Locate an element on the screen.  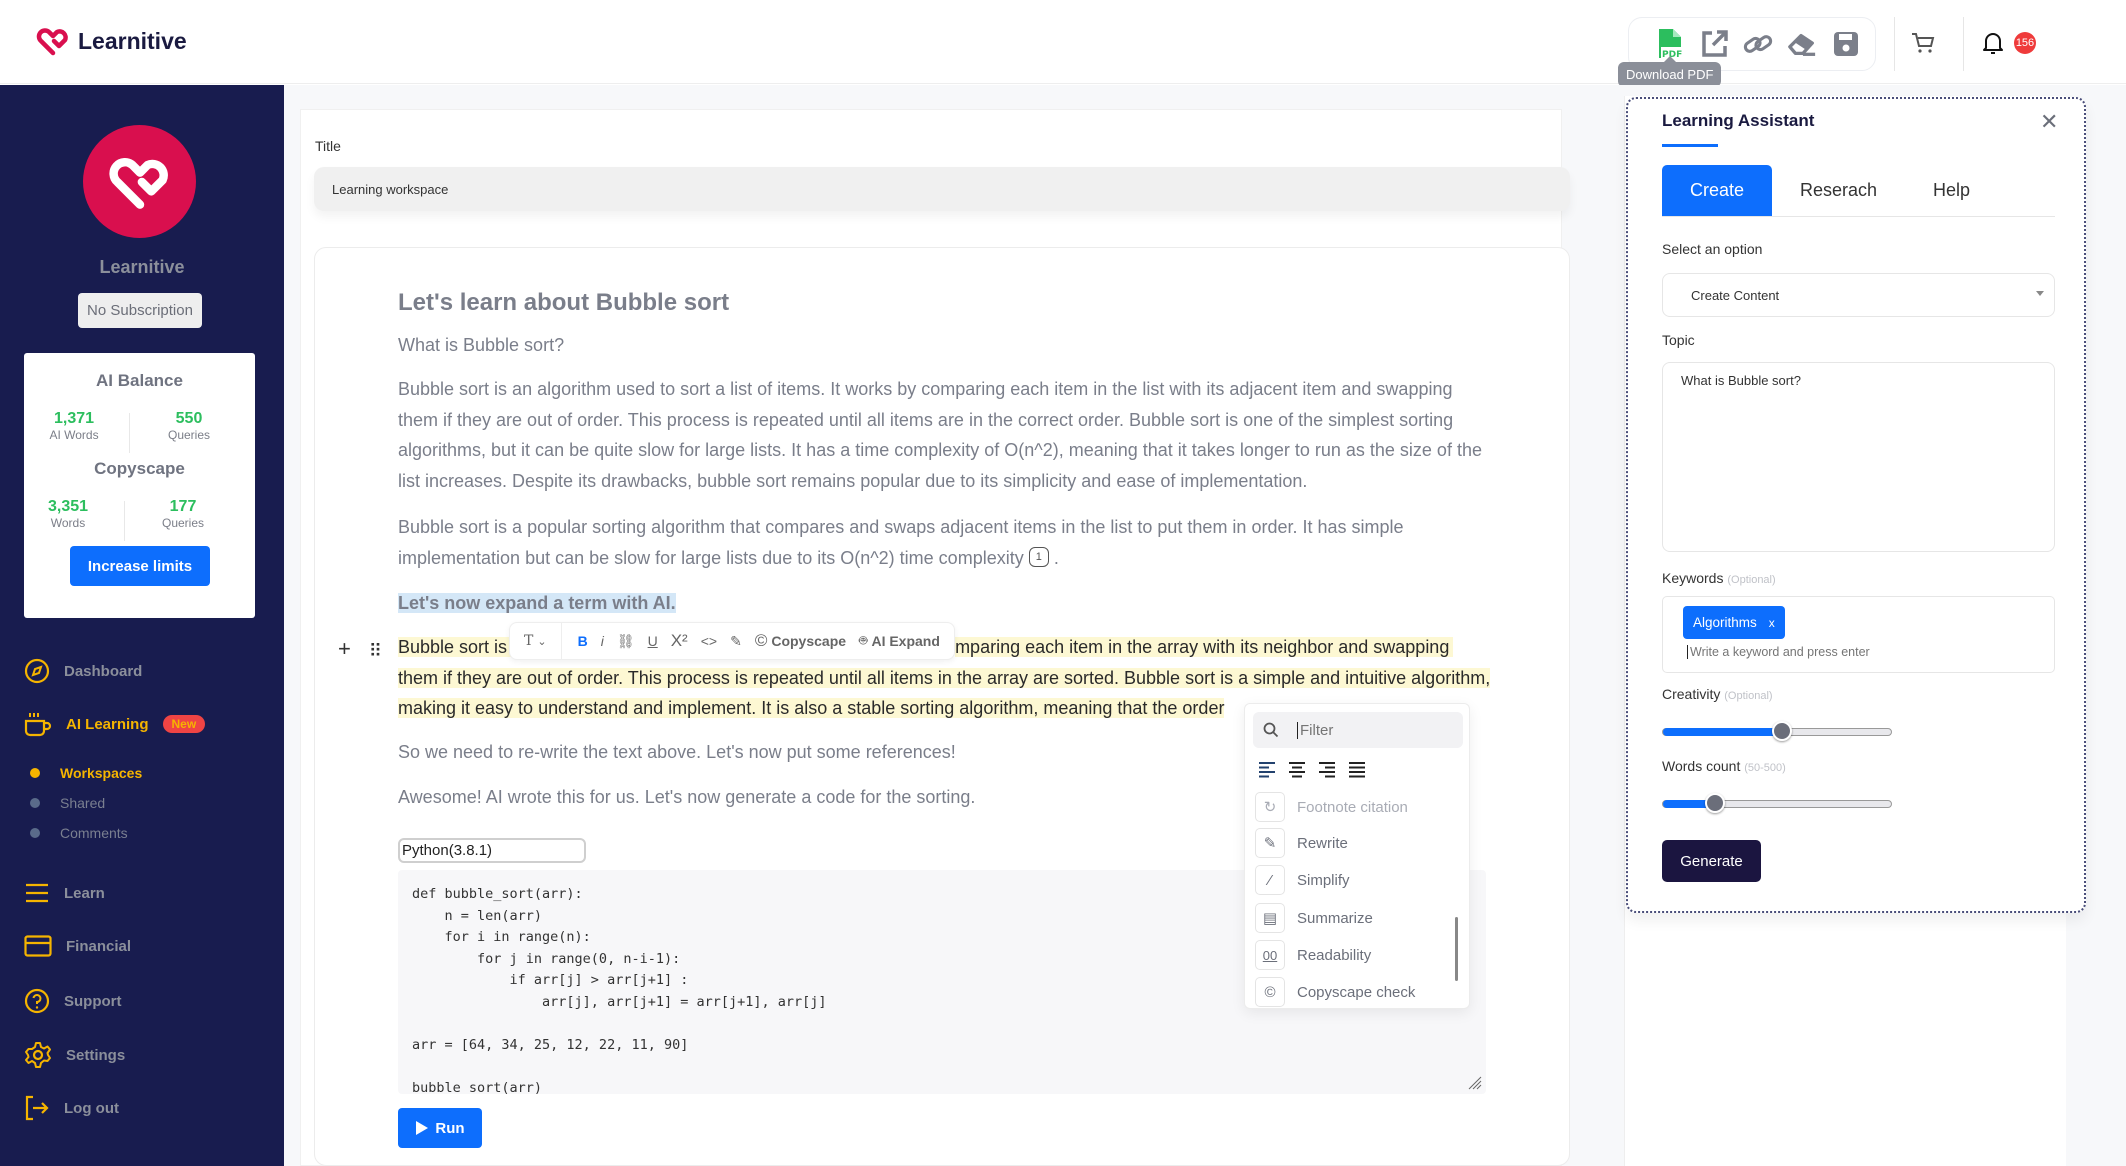
ai-words-value: 1,371 is located at coordinates (74, 418).